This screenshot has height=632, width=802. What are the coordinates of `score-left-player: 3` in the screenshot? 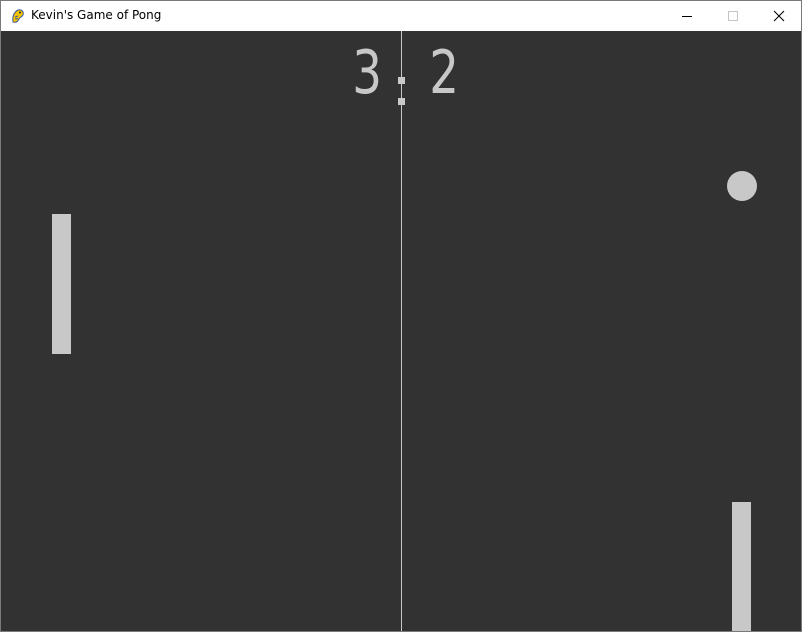 It's located at (367, 73).